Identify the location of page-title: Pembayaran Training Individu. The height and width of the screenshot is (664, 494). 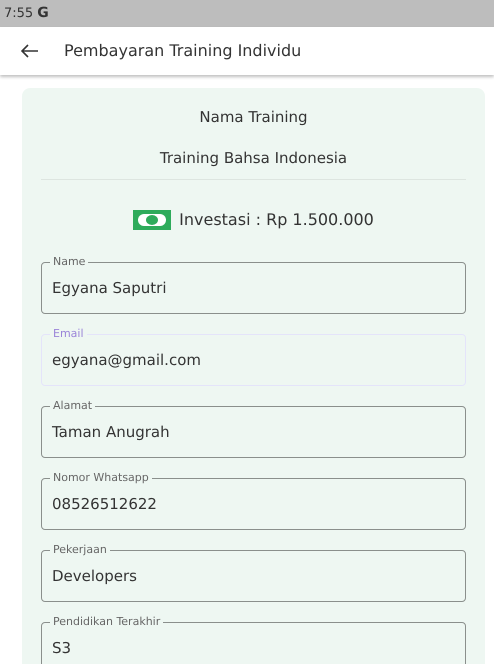
(183, 51).